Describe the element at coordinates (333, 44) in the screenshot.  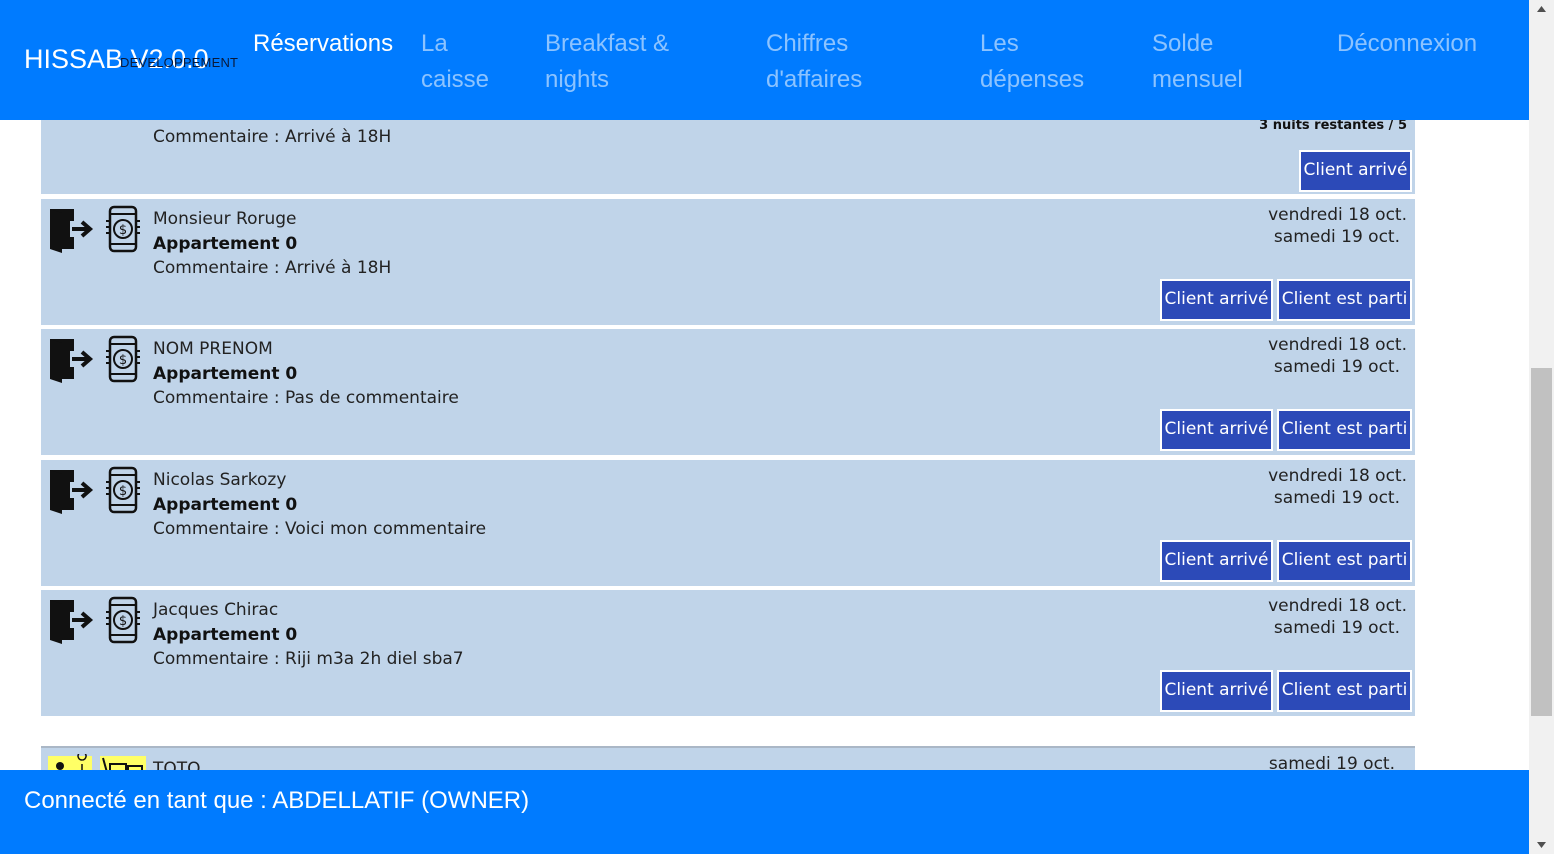
I see `nav-reservations: Réservations` at that location.